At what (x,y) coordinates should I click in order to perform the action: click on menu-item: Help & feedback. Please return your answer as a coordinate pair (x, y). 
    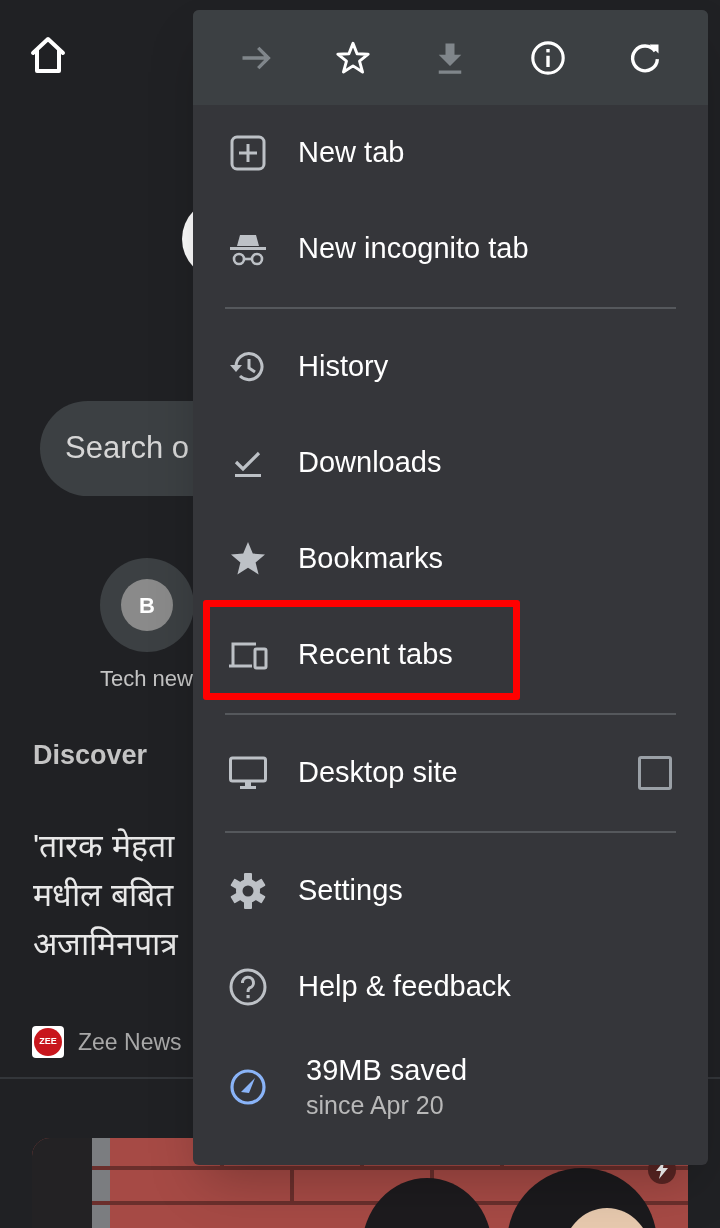
    Looking at the image, I should click on (450, 987).